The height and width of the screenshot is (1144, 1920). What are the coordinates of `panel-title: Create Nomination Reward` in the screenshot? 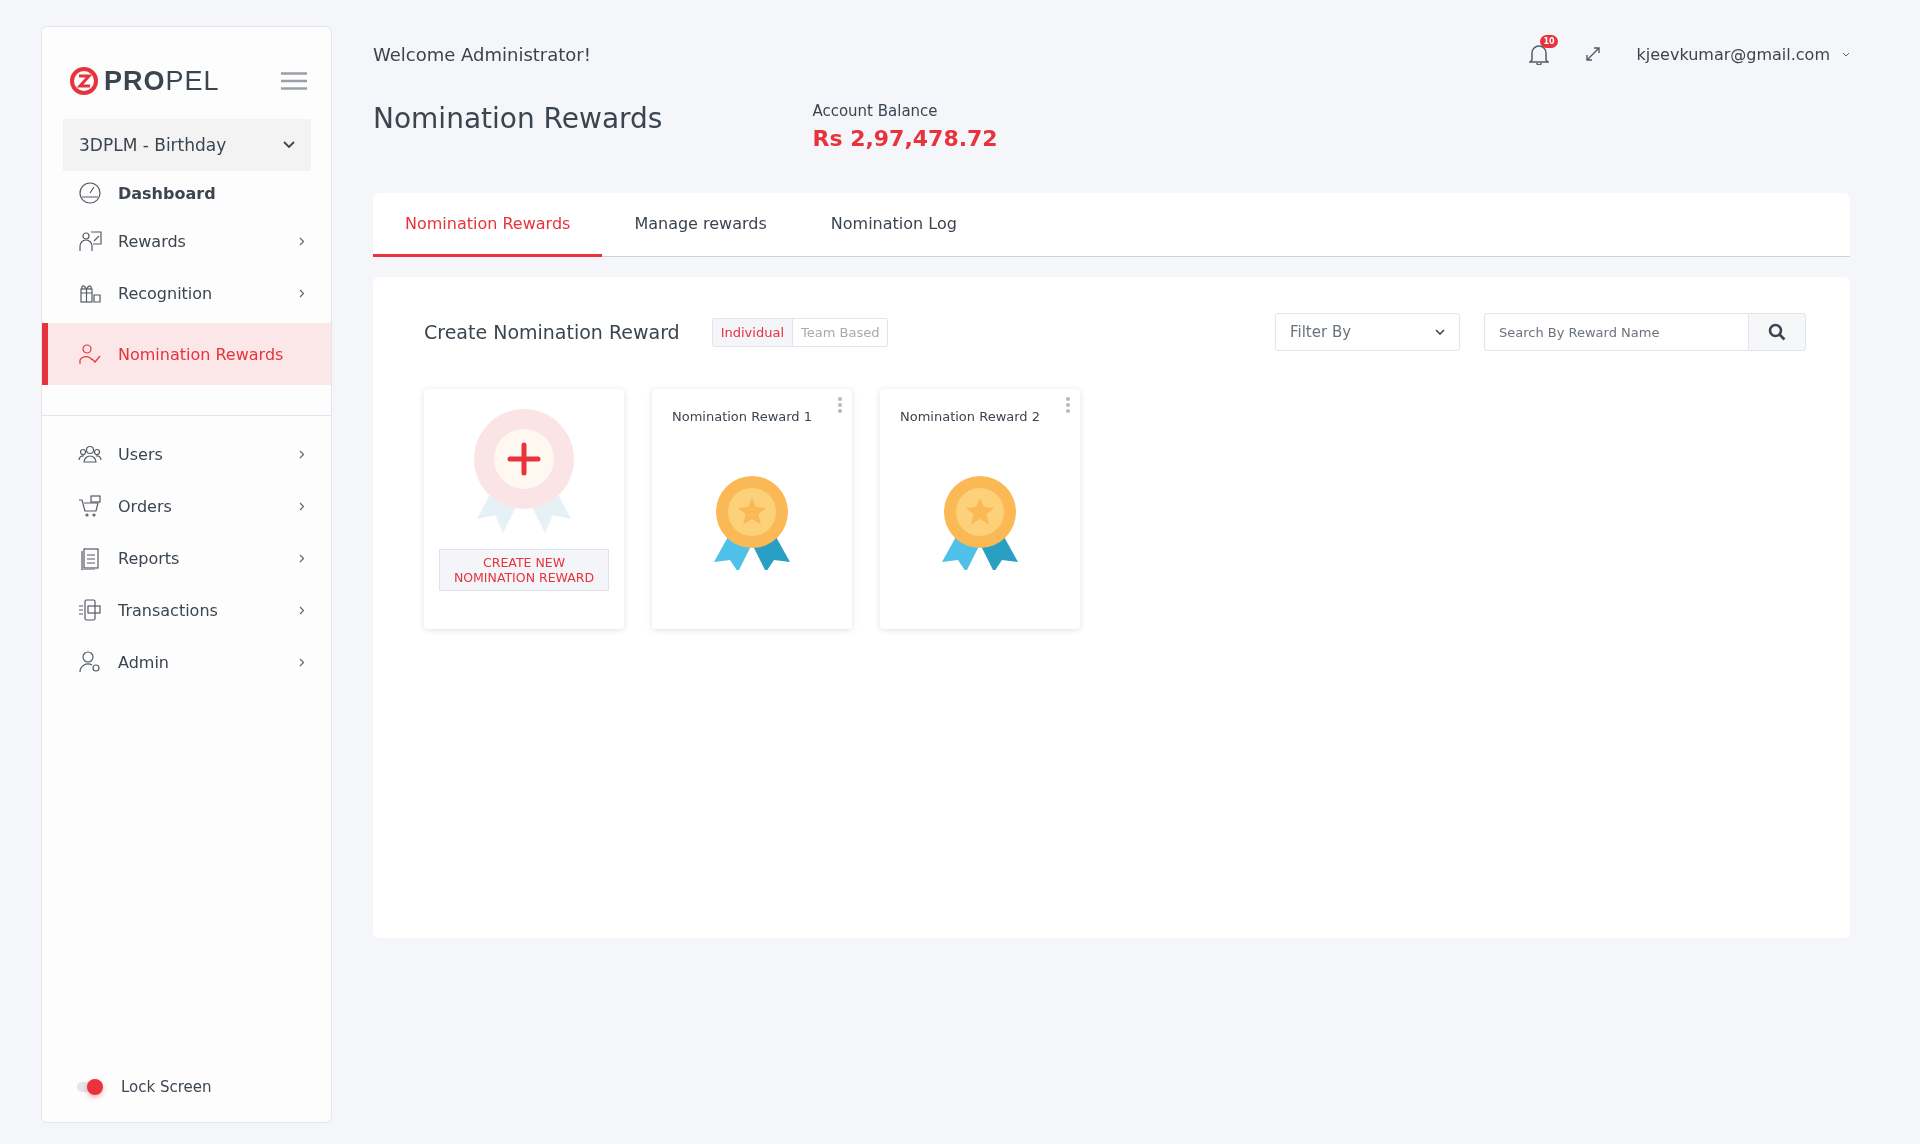 It's located at (552, 332).